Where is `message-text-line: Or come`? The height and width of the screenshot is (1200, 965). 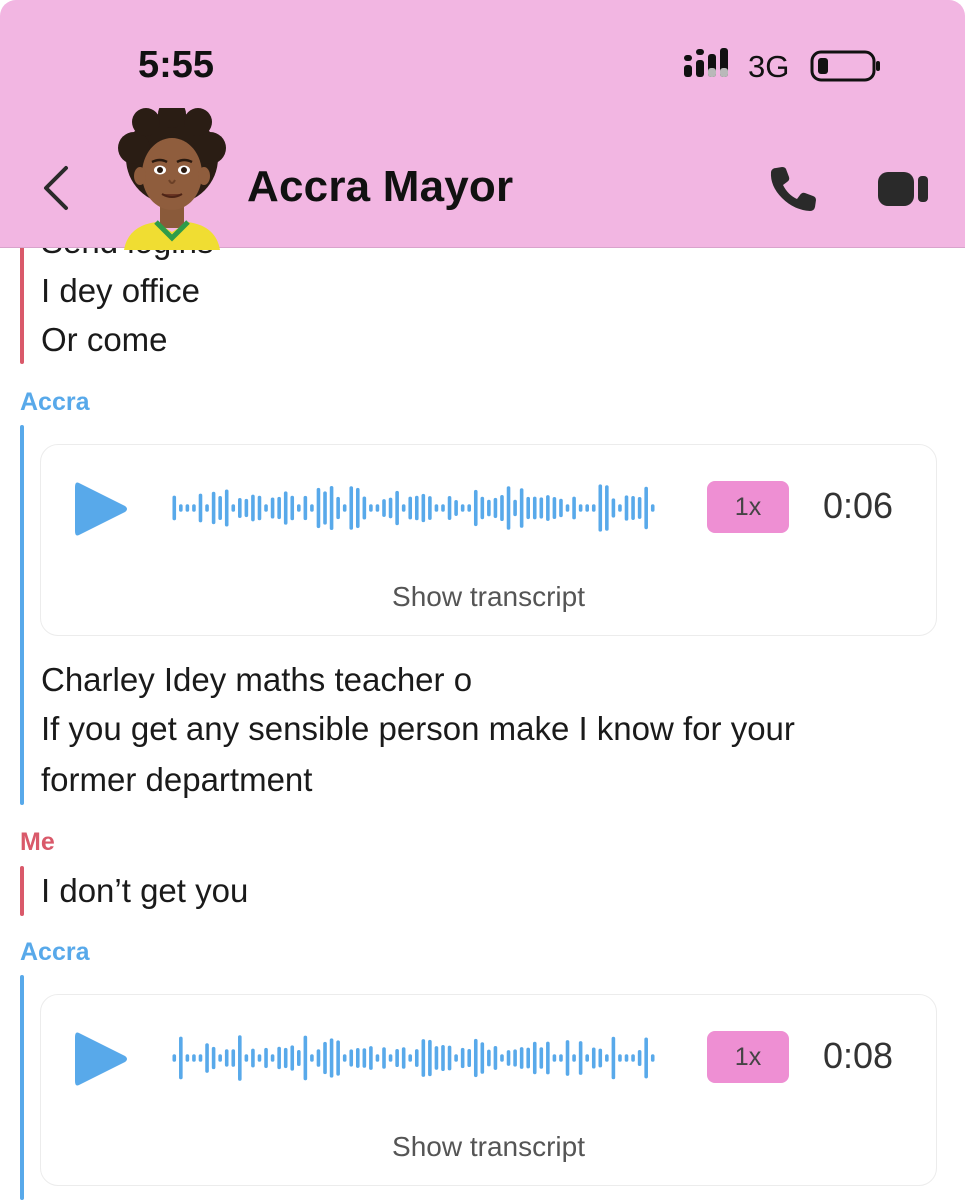 message-text-line: Or come is located at coordinates (104, 339).